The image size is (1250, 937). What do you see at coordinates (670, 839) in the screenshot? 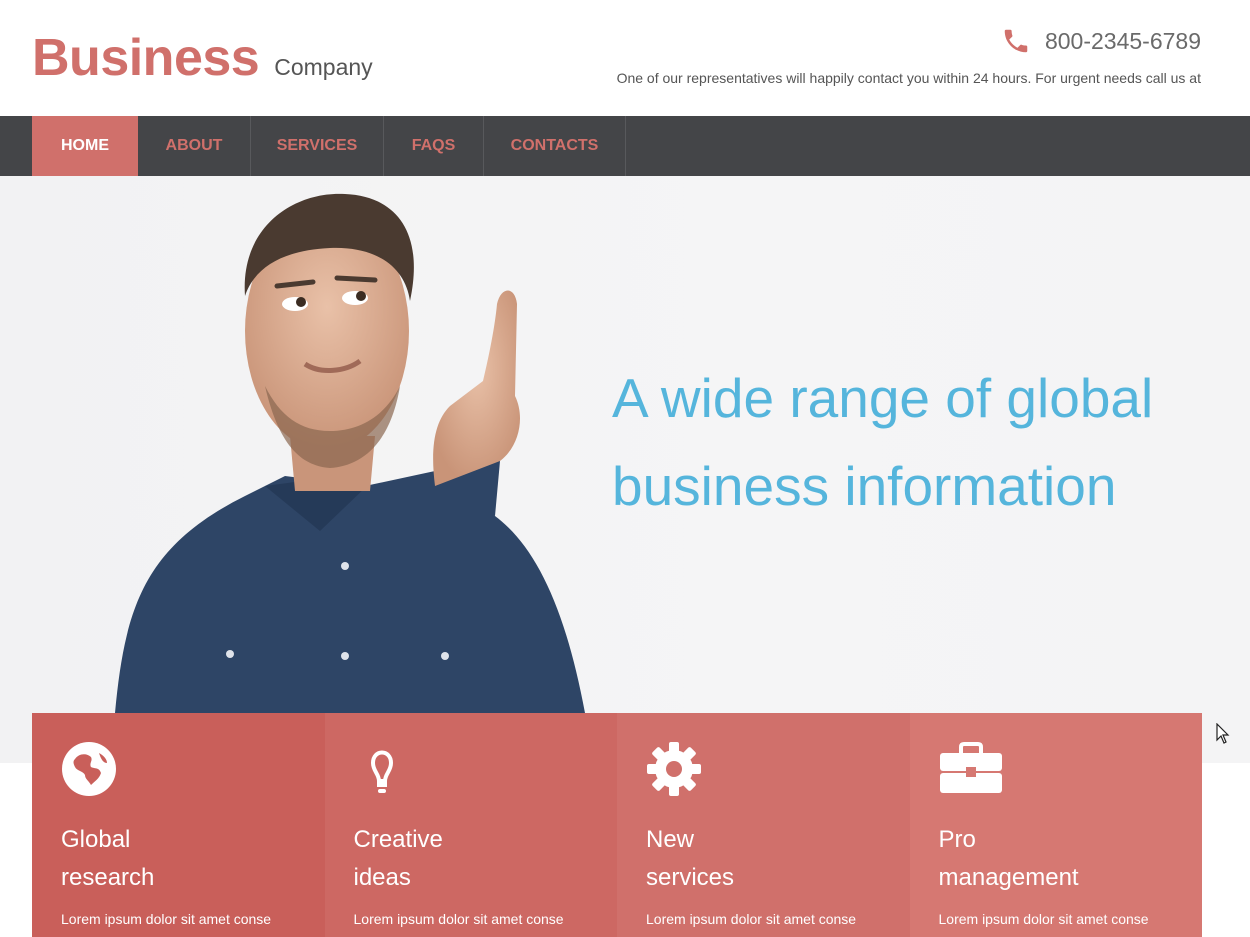
I see `feature-title-line-1: New` at bounding box center [670, 839].